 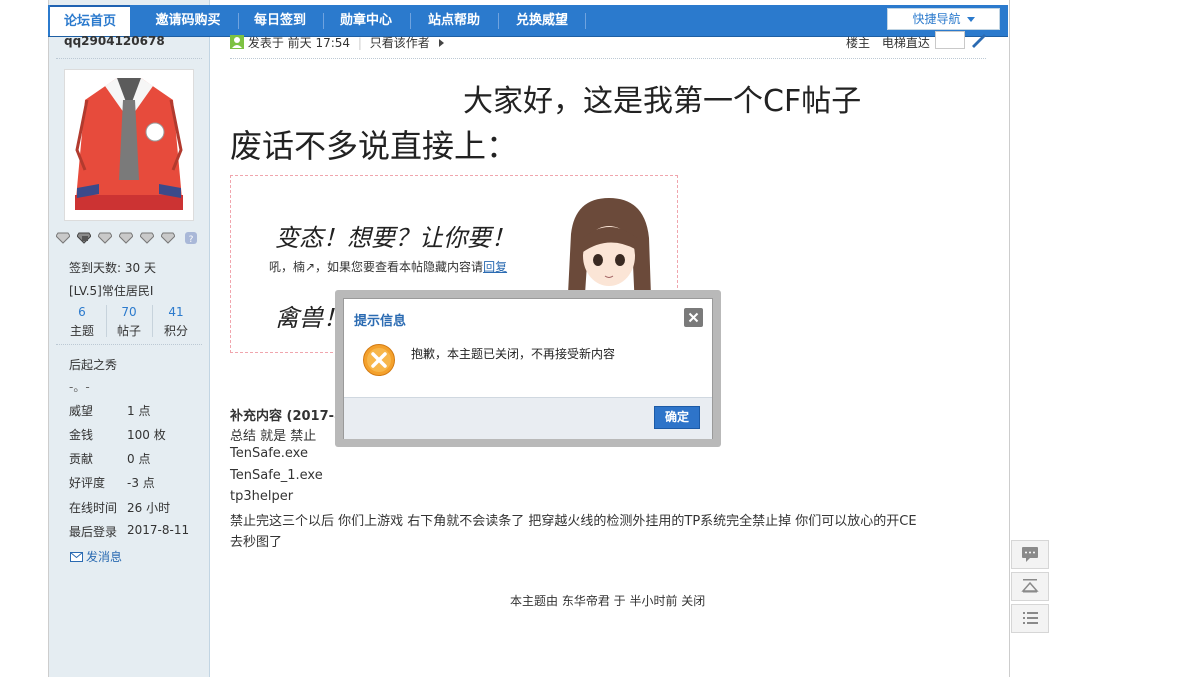 I want to click on dialog-footer: 确定, so click(x=528, y=418).